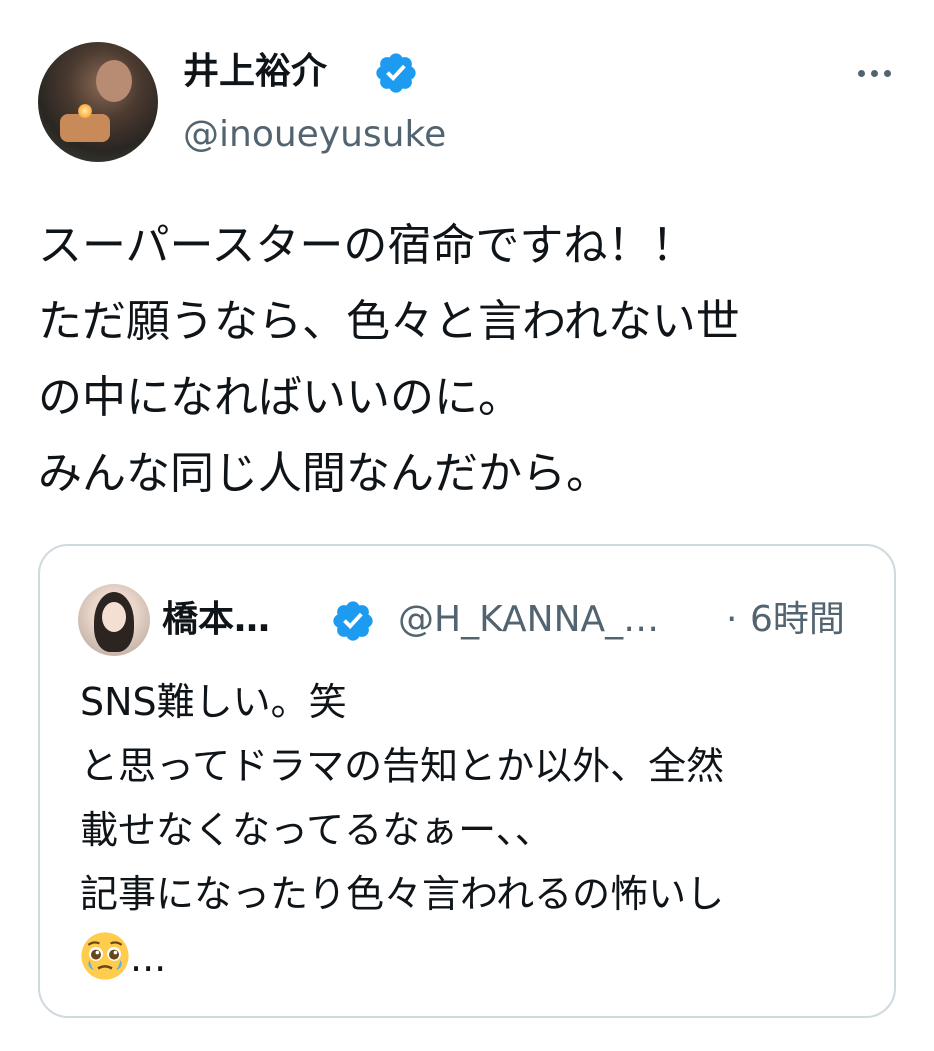 The image size is (934, 1051). I want to click on quoted-text-line: 載せなくなってるなぁー、、, so click(316, 830).